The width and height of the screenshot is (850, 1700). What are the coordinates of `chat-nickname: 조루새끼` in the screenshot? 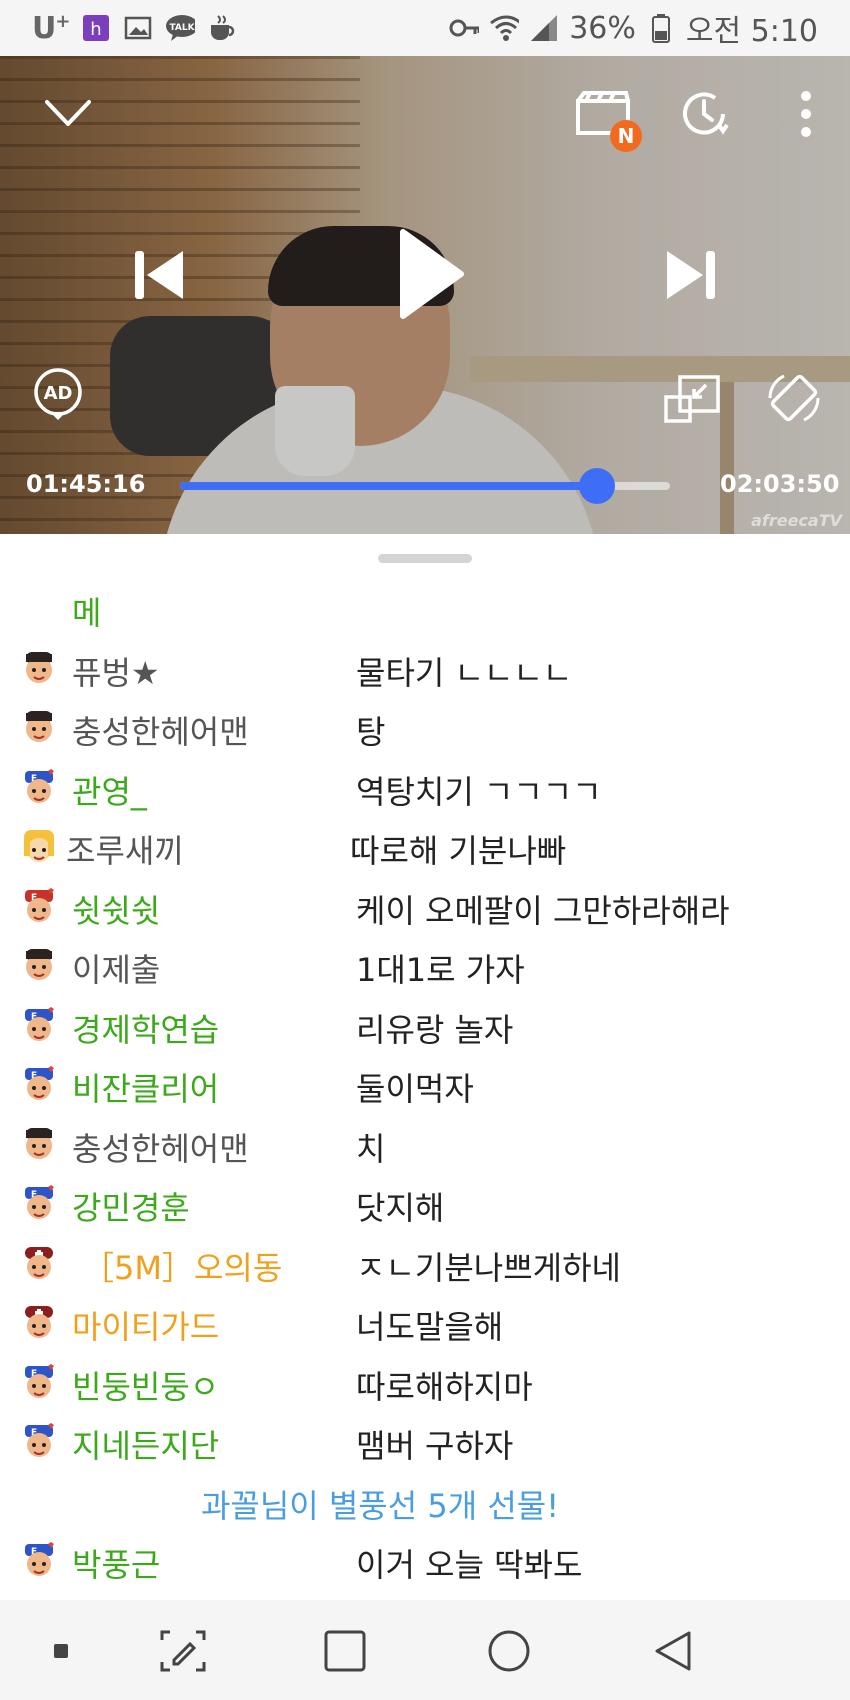 It's located at (125, 849).